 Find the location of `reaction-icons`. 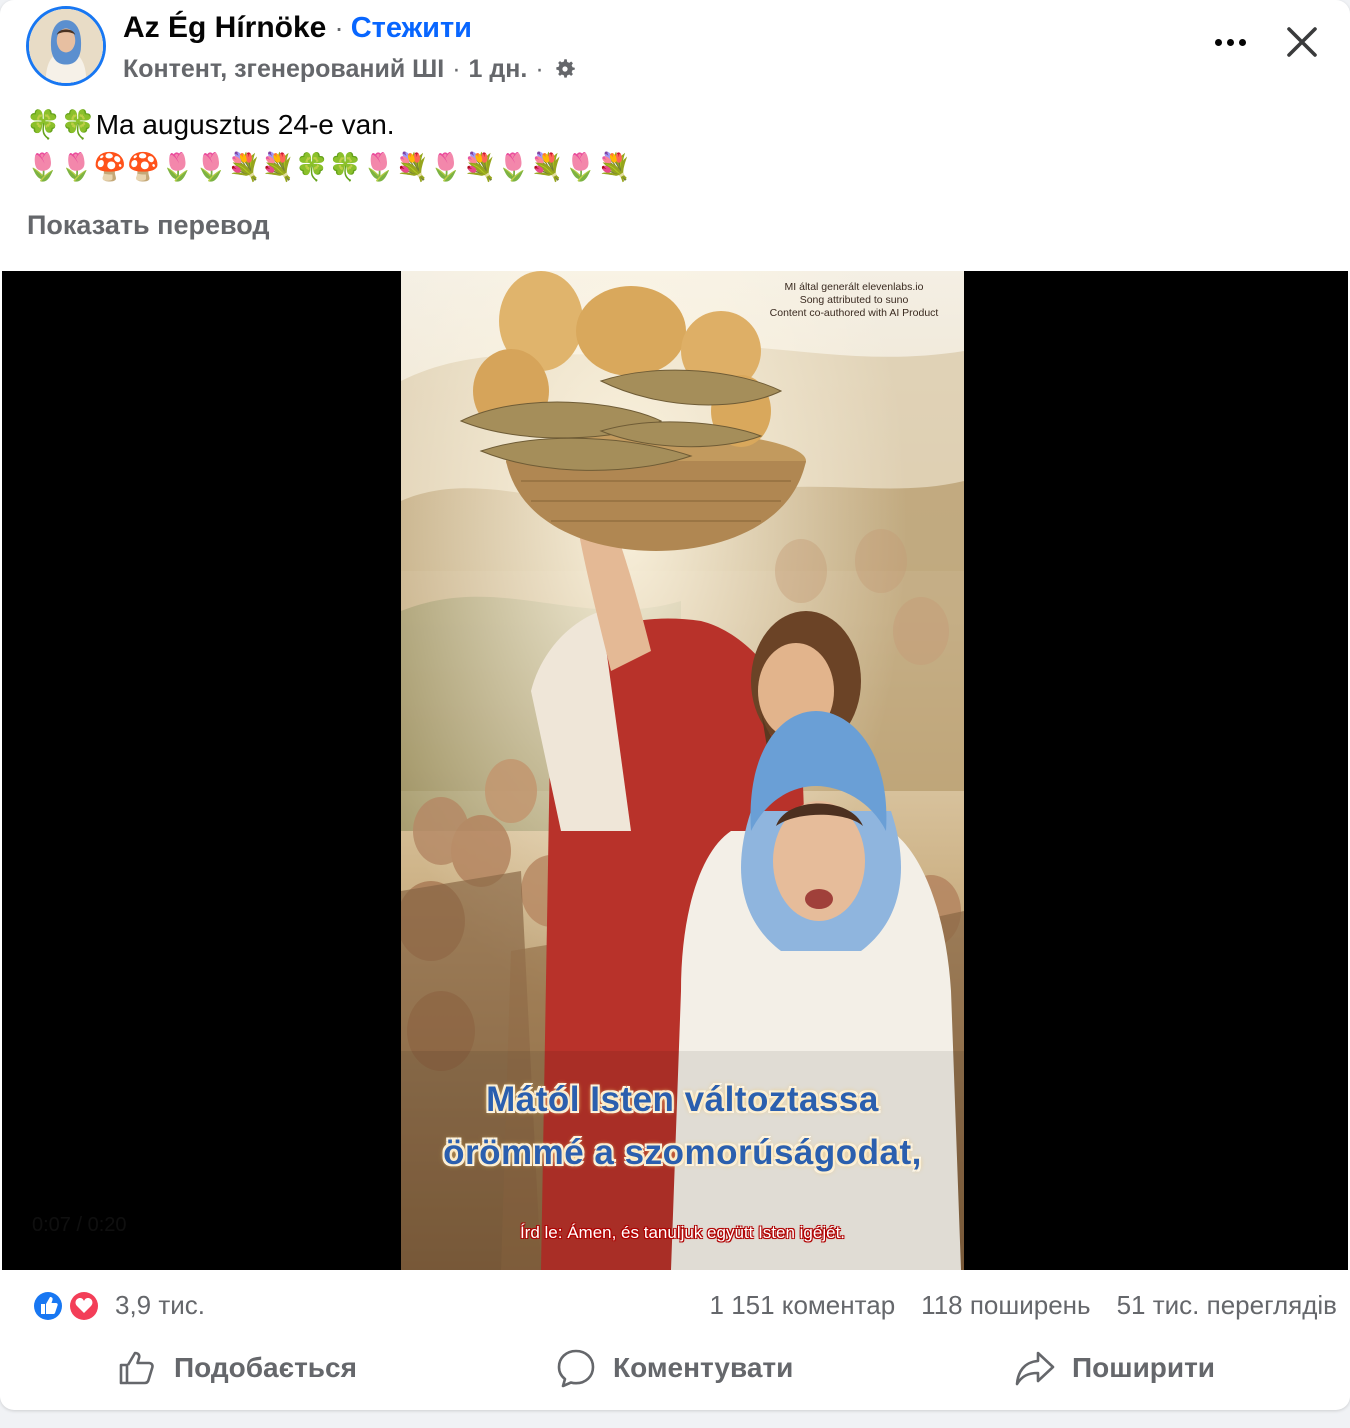

reaction-icons is located at coordinates (67, 1306).